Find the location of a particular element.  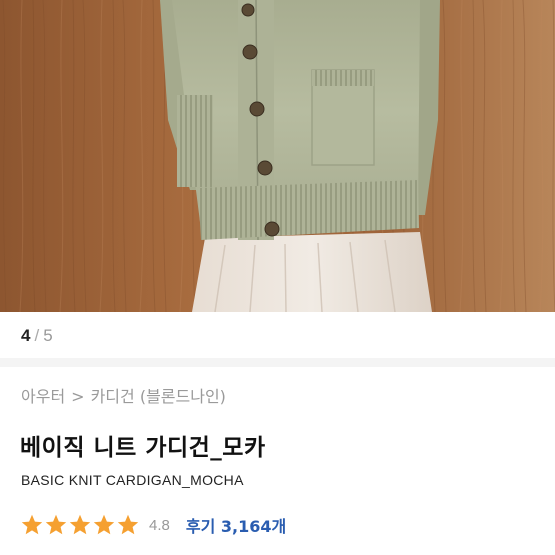

breadcrumb-subcategory: 카디건 (블론드나인) is located at coordinates (158, 396).